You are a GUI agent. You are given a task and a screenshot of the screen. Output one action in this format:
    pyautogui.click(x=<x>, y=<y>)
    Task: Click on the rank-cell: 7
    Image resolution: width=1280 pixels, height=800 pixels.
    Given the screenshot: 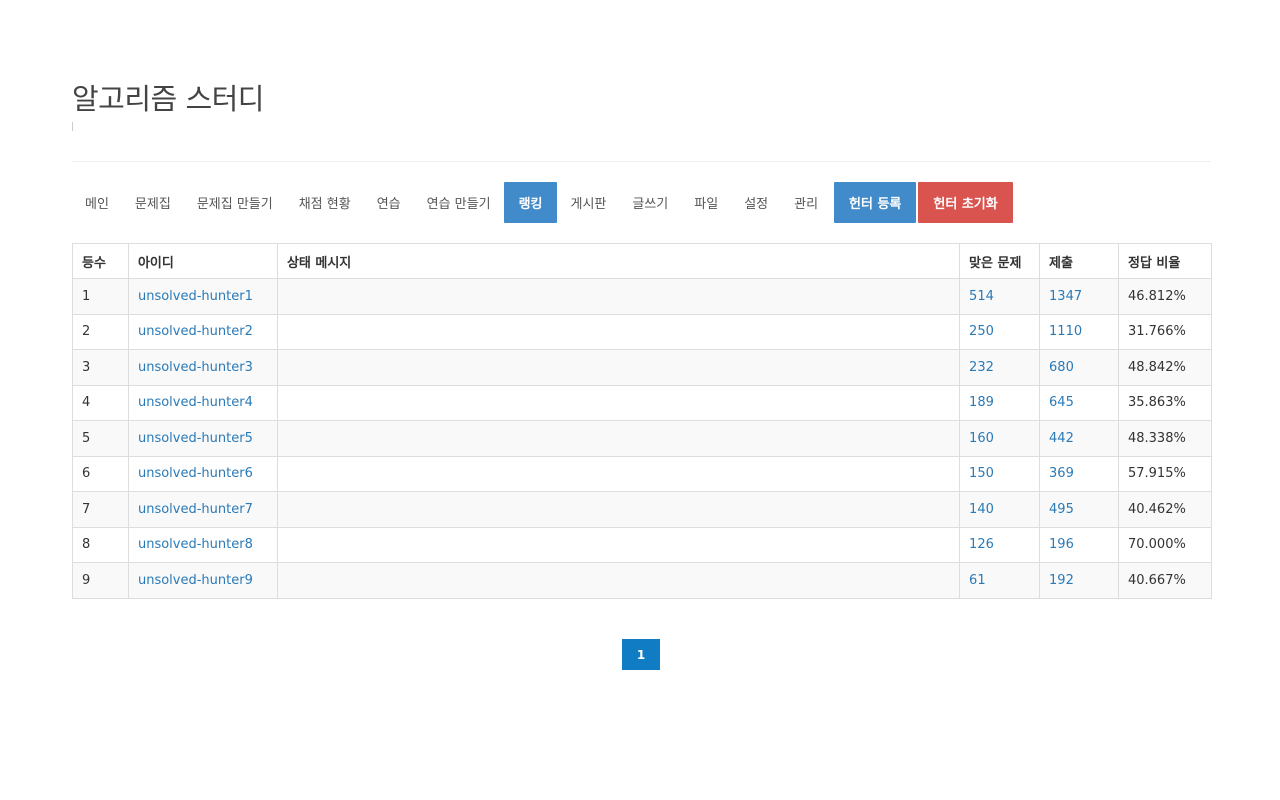 What is the action you would take?
    pyautogui.click(x=100, y=509)
    